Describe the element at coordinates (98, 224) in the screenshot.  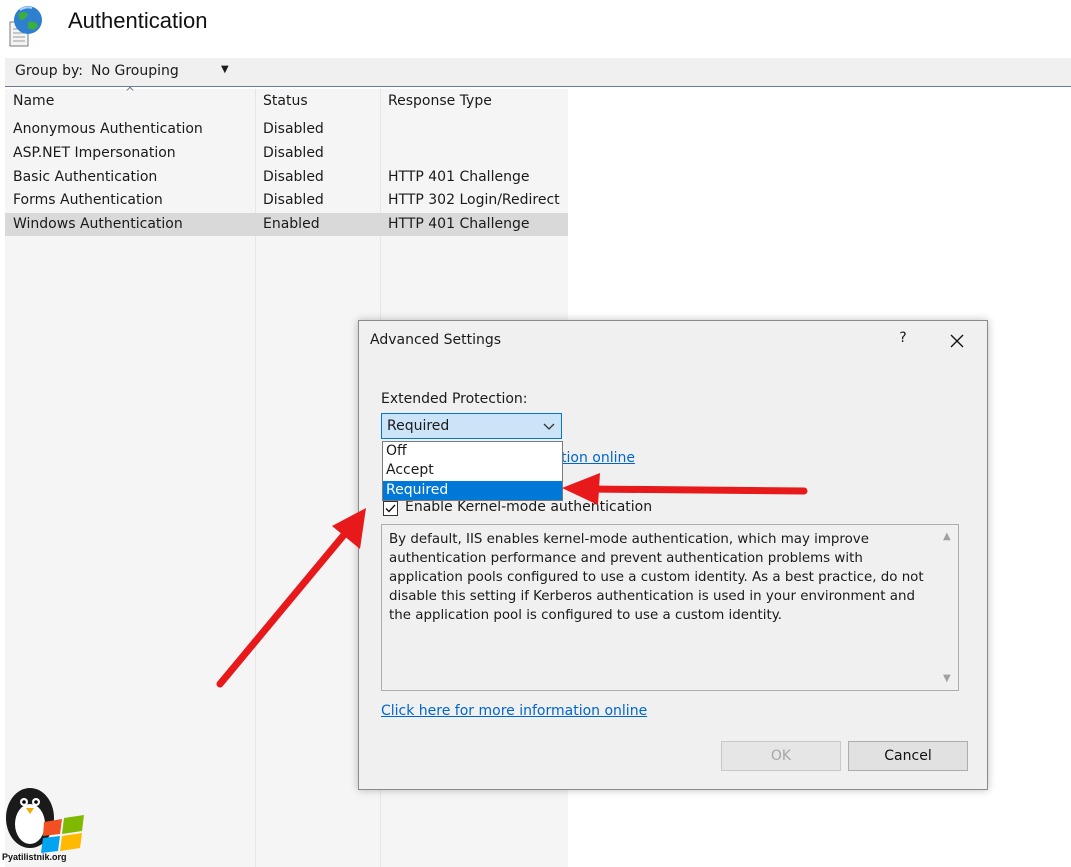
I see `row-name: Windows Authentication` at that location.